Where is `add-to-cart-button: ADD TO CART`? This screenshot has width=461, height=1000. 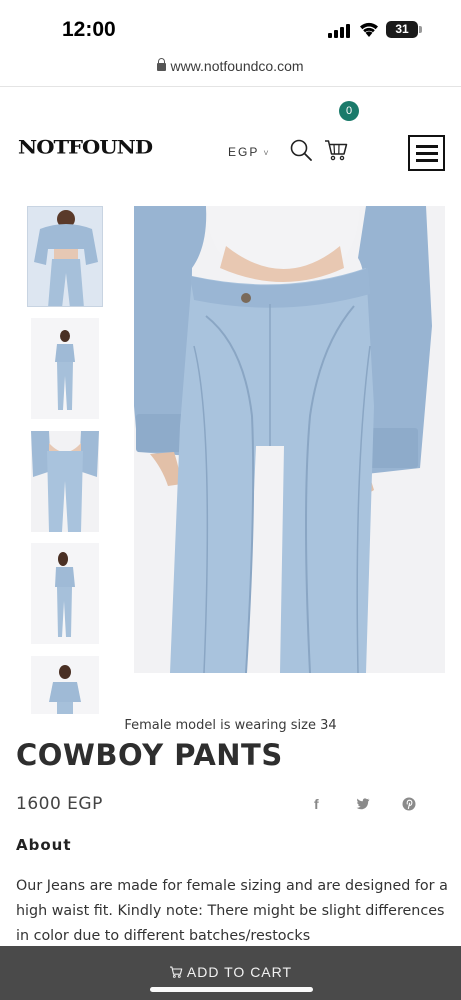 add-to-cart-button: ADD TO CART is located at coordinates (230, 972).